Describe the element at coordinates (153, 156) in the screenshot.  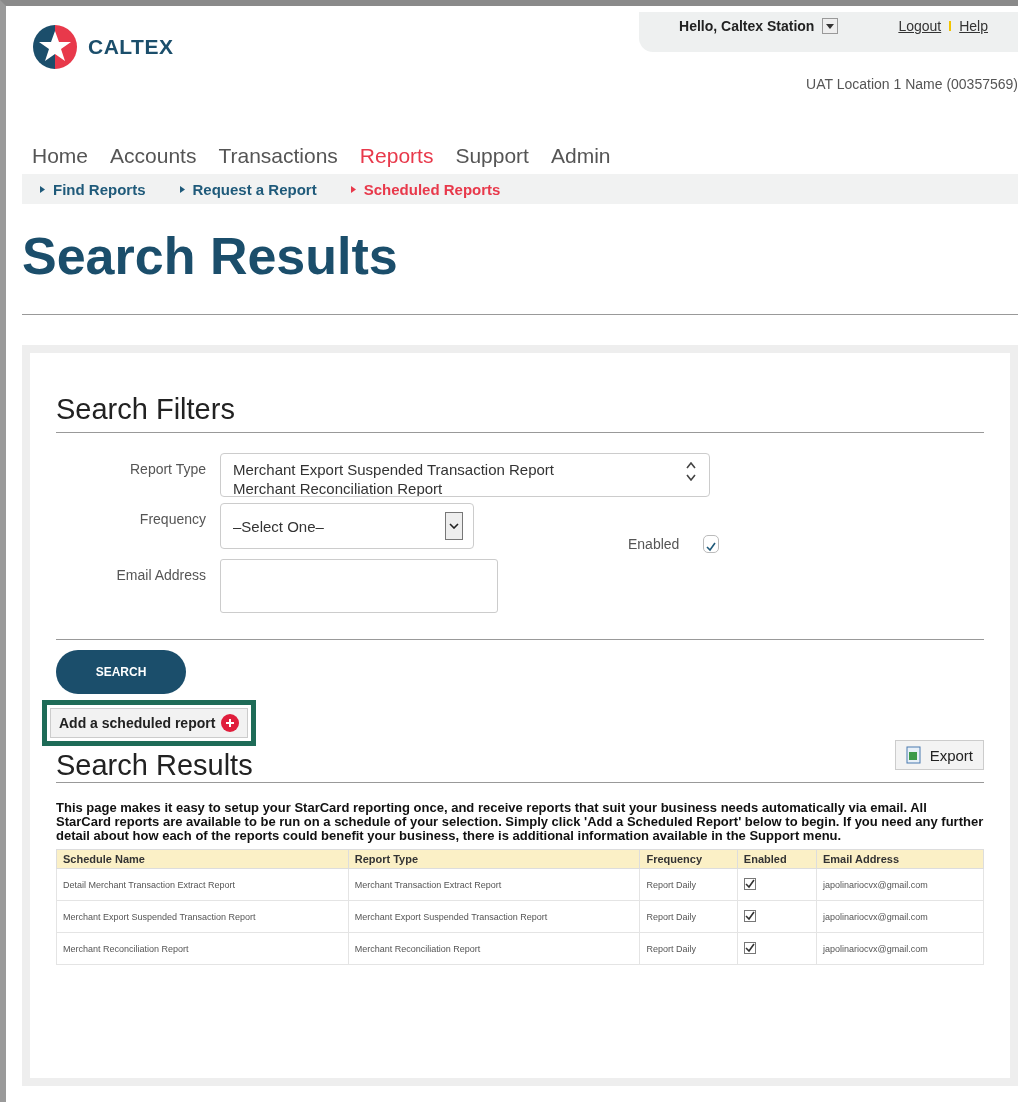
I see `nav-tab: Accounts` at that location.